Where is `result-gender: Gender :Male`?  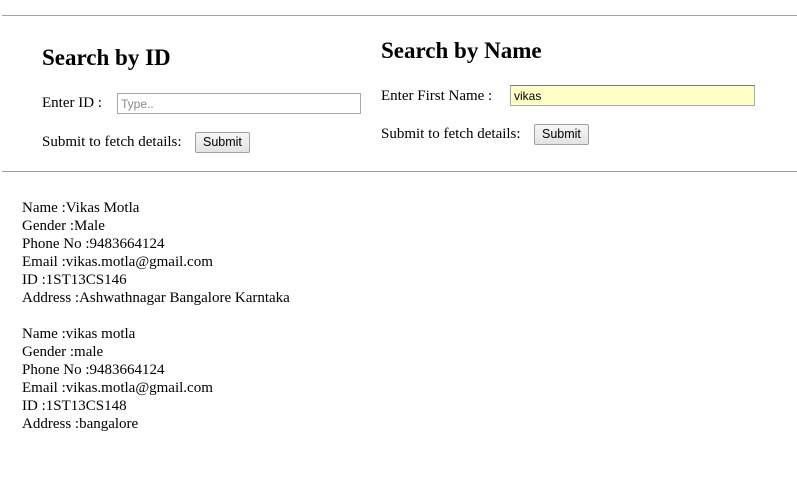
result-gender: Gender :Male is located at coordinates (63, 226).